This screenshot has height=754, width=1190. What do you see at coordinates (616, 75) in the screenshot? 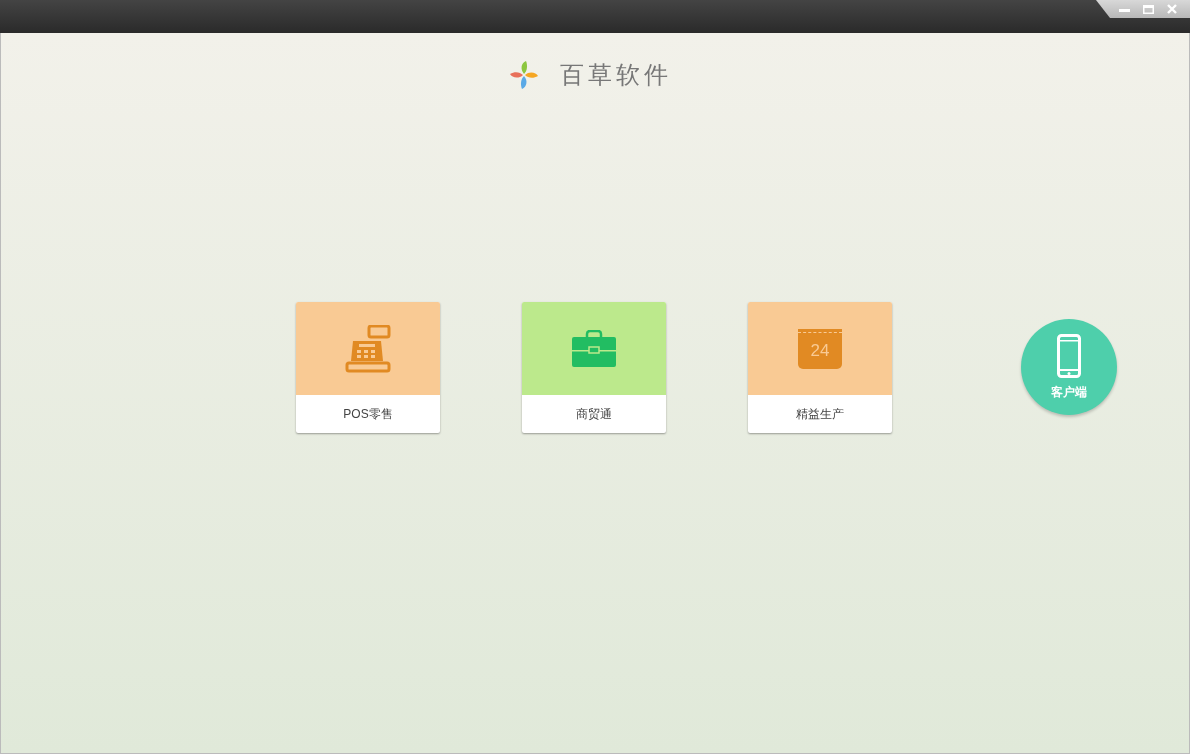
I see `brand-name: 百草软件` at bounding box center [616, 75].